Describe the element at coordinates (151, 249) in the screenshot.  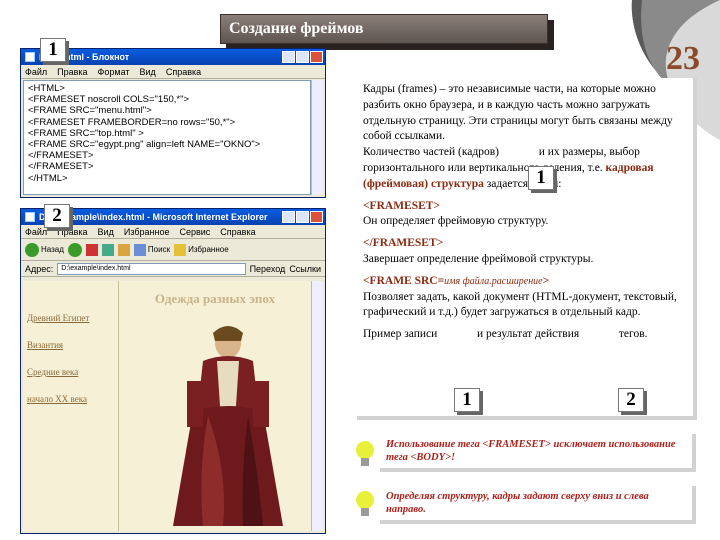
I see `search-button: Поиск` at that location.